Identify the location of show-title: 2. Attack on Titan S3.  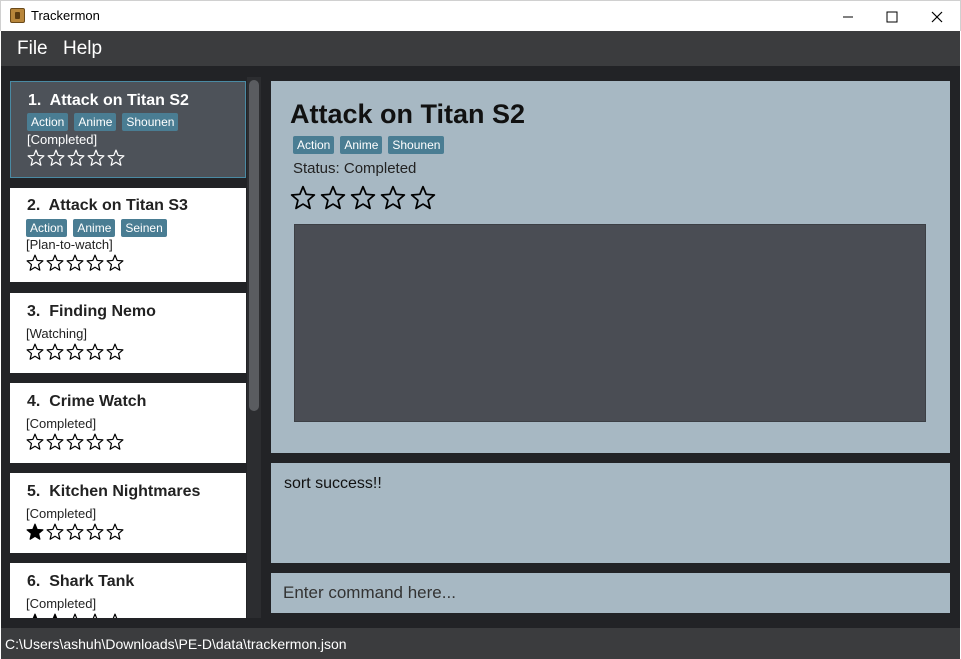
(107, 205).